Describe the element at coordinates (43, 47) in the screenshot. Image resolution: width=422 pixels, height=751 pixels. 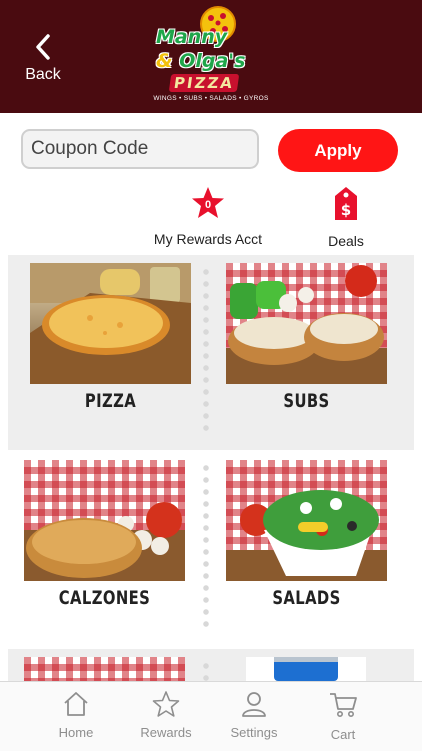
I see `chevron-left-icon` at that location.